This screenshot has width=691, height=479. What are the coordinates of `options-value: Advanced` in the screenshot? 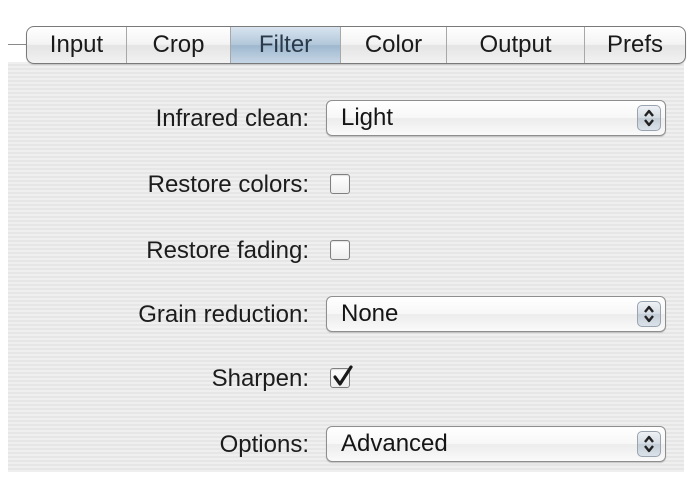 It's located at (394, 443).